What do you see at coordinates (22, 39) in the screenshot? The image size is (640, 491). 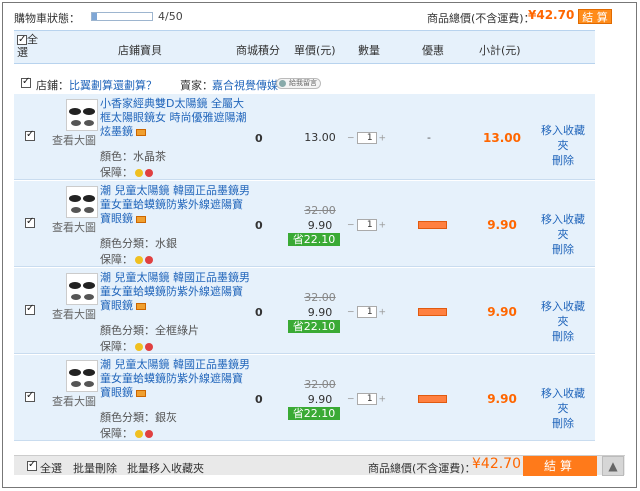 I see `select-all-checkbox` at bounding box center [22, 39].